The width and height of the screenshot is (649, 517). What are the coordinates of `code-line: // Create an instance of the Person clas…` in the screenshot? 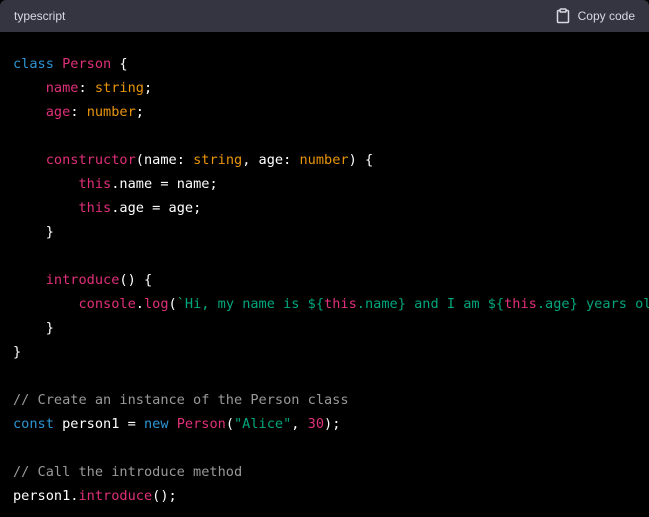 It's located at (331, 400).